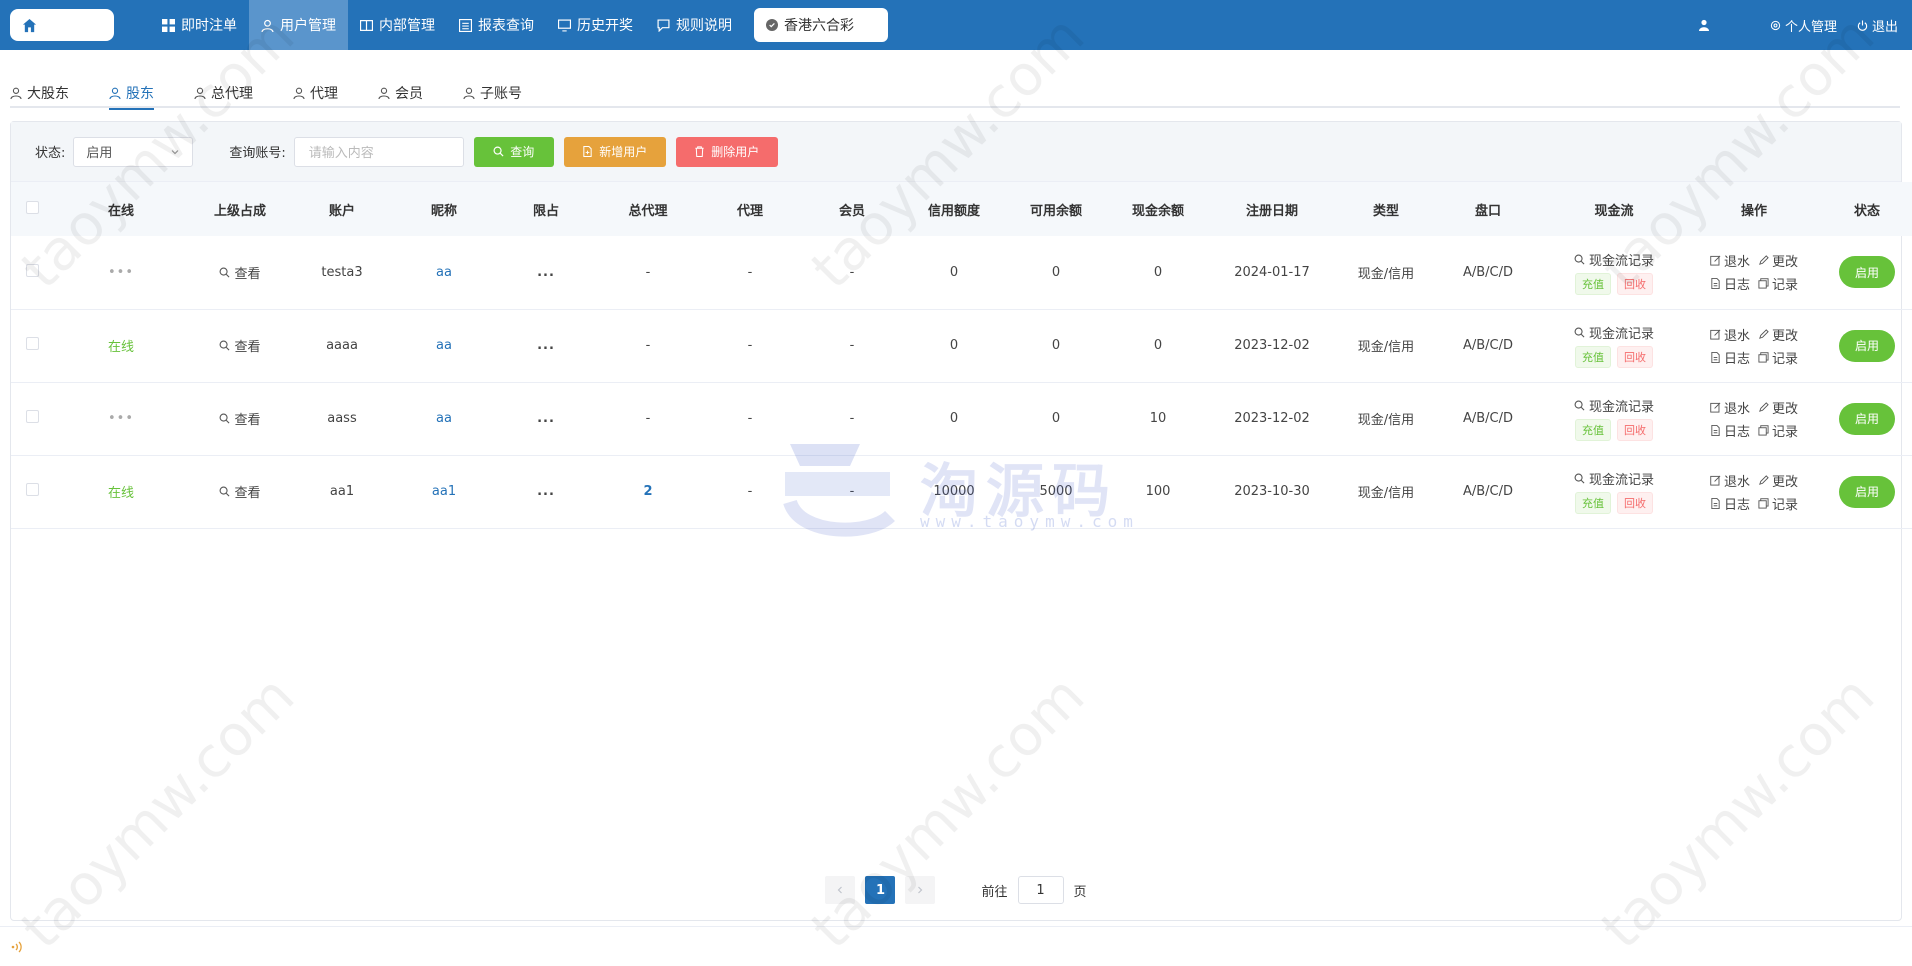 The width and height of the screenshot is (1912, 966). I want to click on tab-level-5: 子账号, so click(499, 93).